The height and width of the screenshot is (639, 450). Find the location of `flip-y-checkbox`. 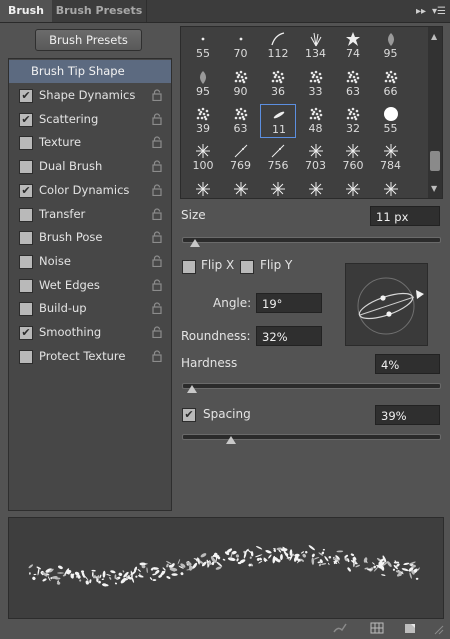

flip-y-checkbox is located at coordinates (247, 267).